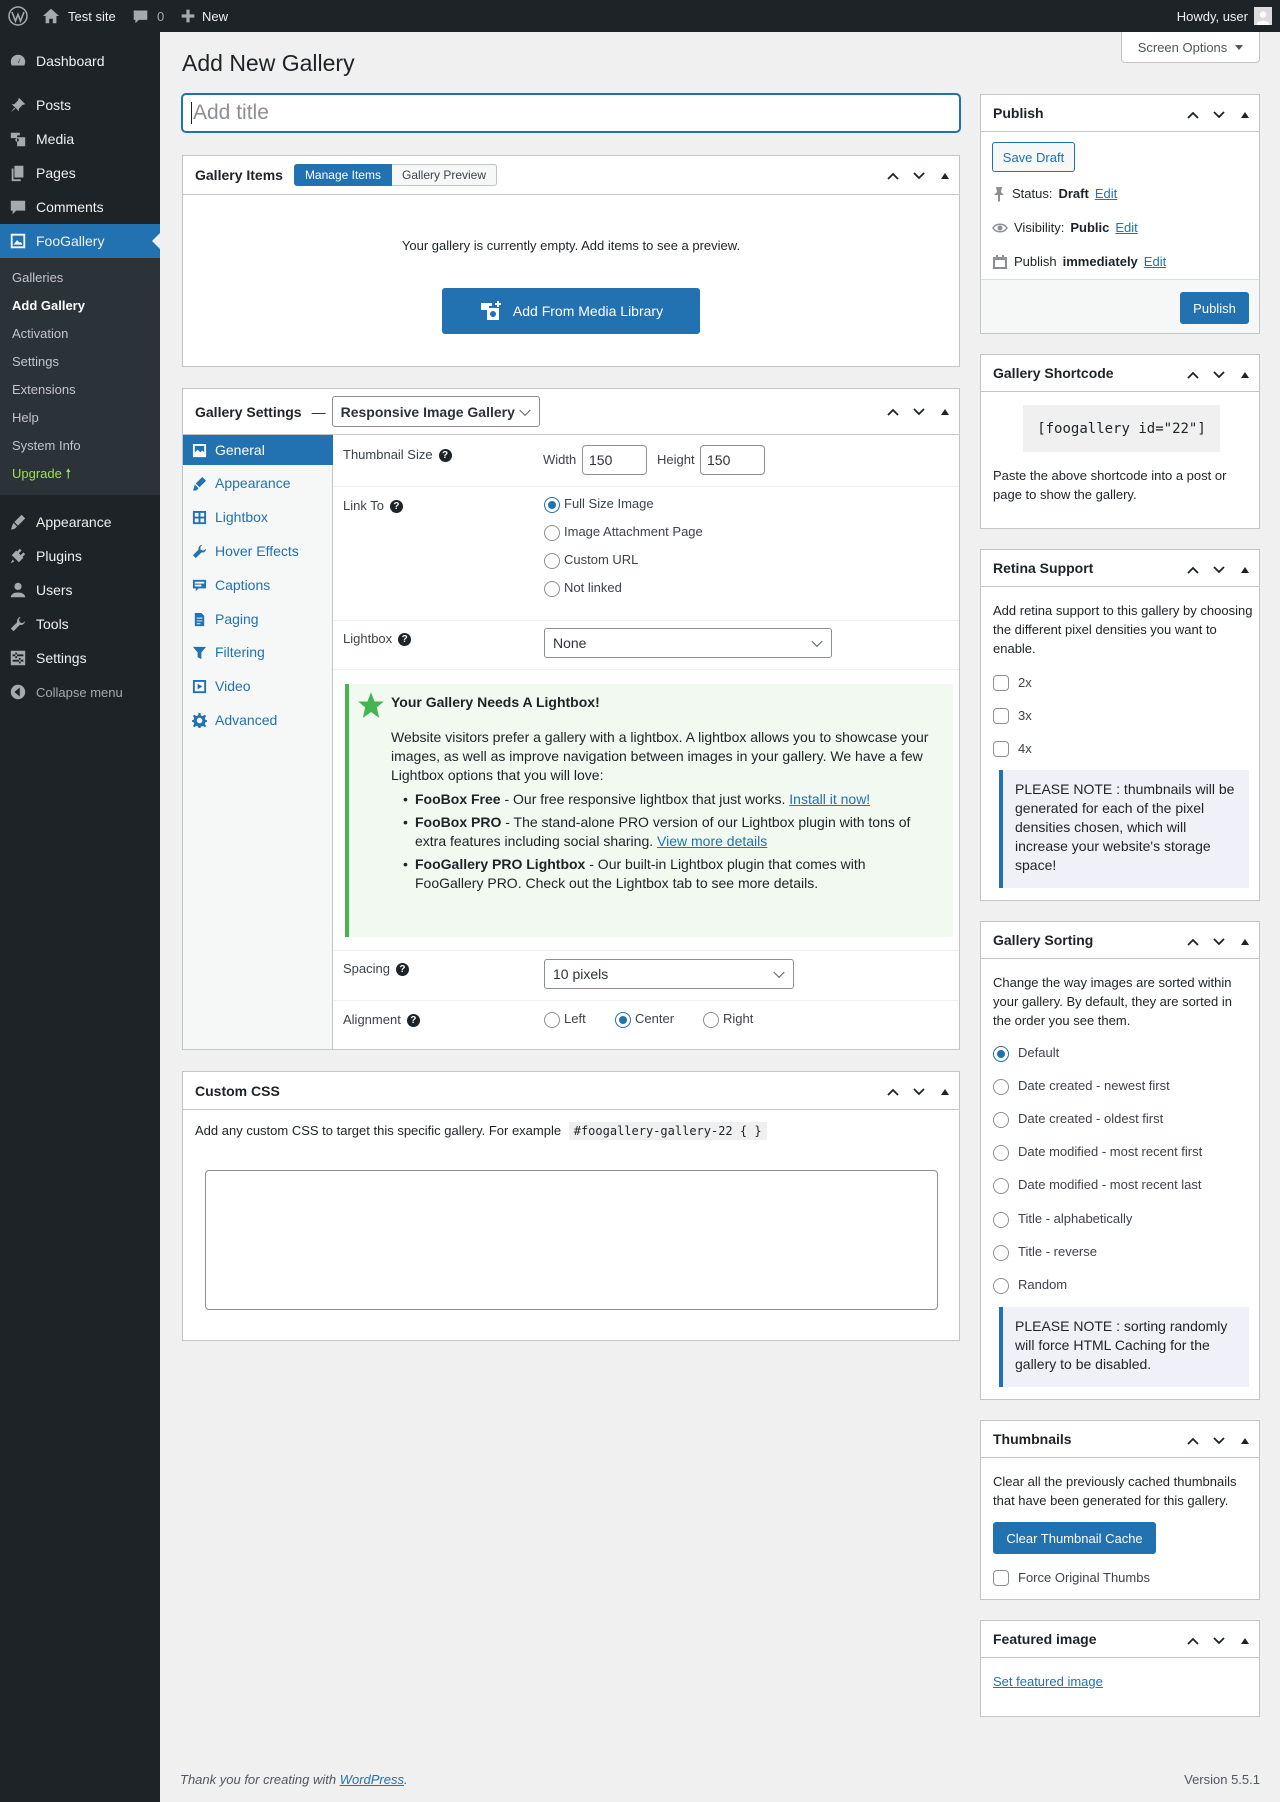  What do you see at coordinates (80, 61) in the screenshot?
I see `menu-dashboard: Dashboard` at bounding box center [80, 61].